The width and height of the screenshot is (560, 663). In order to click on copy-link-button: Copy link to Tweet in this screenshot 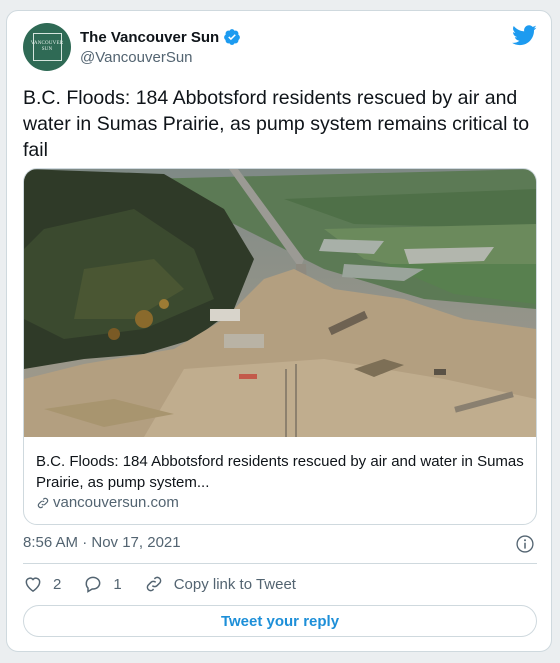, I will do `click(220, 584)`.